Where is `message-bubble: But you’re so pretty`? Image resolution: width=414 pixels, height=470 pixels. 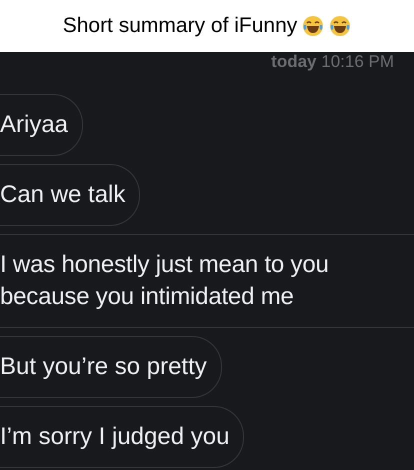 message-bubble: But you’re so pretty is located at coordinates (111, 367).